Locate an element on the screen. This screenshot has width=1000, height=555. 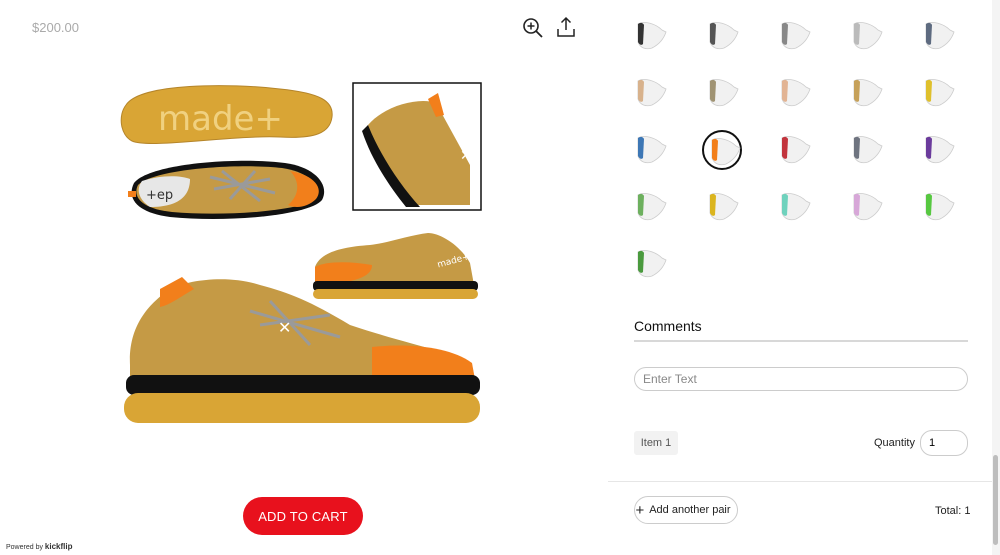
zoom-in-icon is located at coordinates (533, 28).